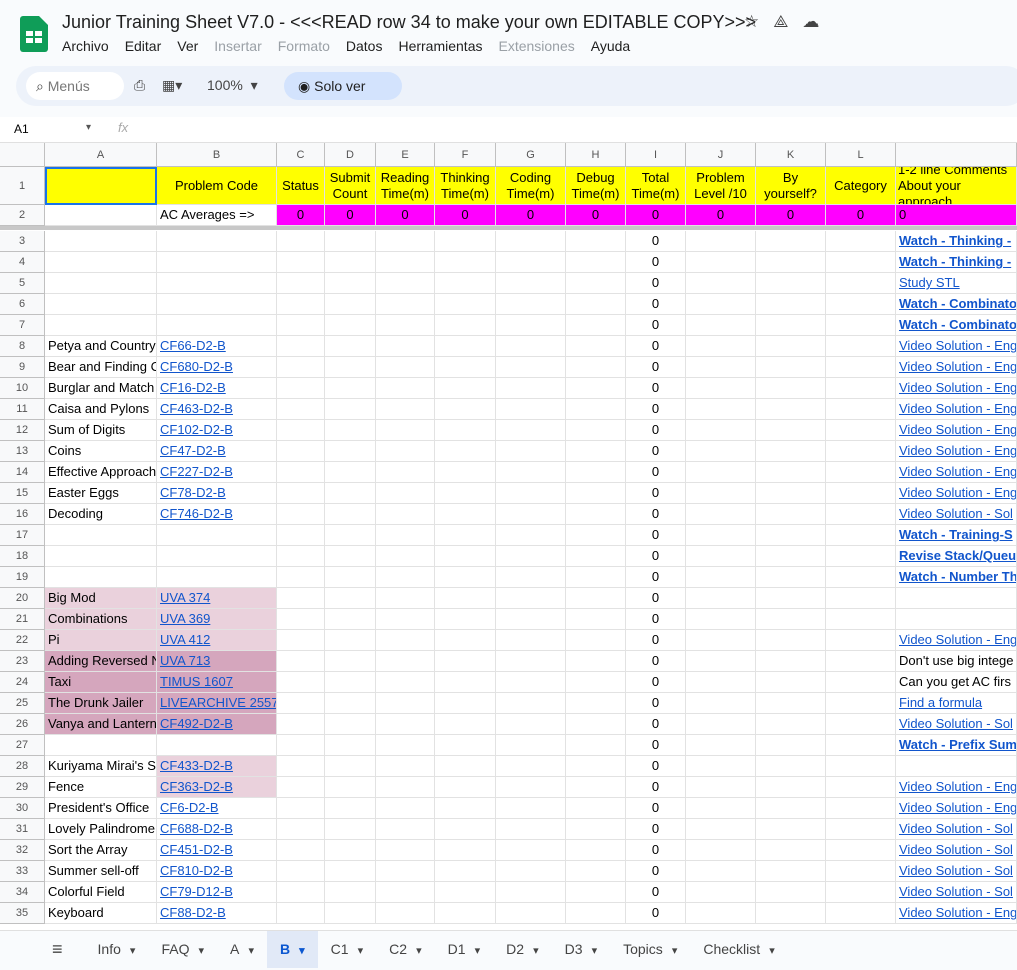  What do you see at coordinates (956, 186) in the screenshot?
I see `header-cell: 1-2 line Comments About your approach` at bounding box center [956, 186].